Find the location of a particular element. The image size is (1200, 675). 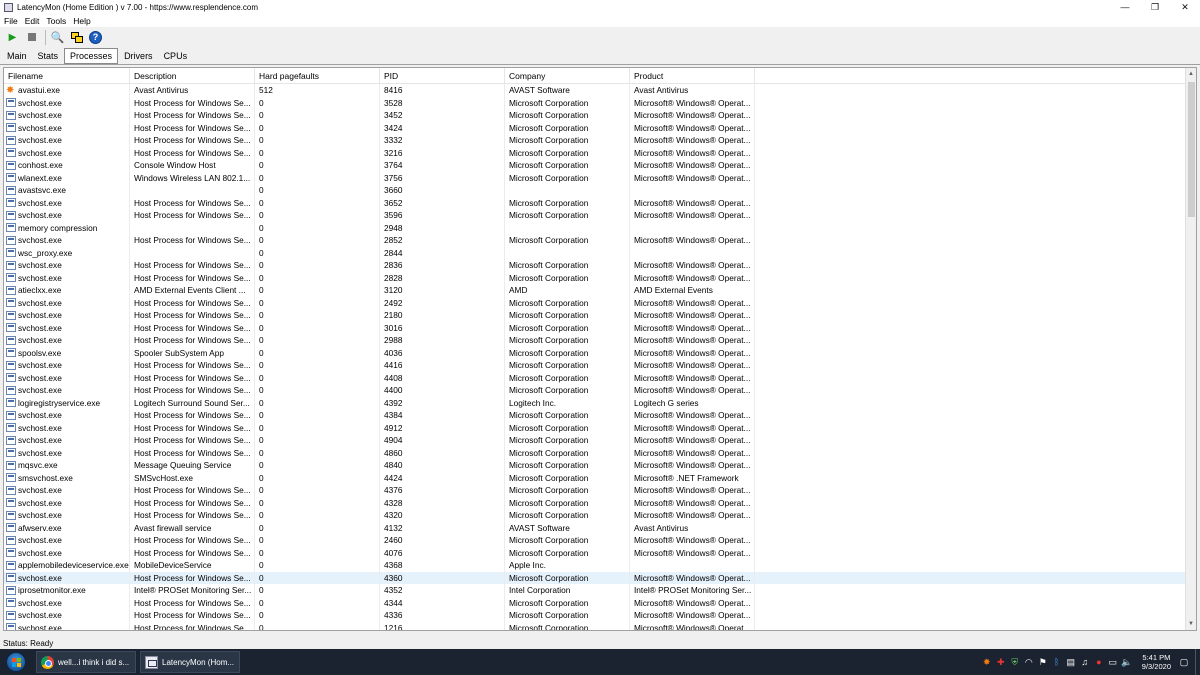

battery-icon: ▭ is located at coordinates (1113, 662).